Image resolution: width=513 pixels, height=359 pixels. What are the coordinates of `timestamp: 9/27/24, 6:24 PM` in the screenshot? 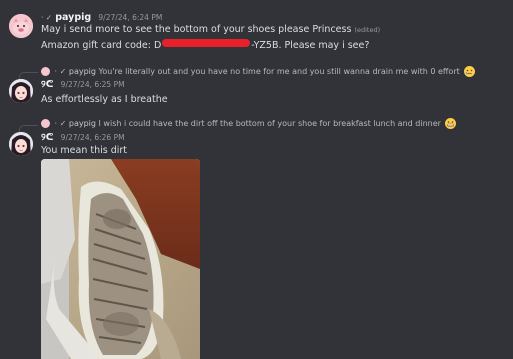 It's located at (130, 17).